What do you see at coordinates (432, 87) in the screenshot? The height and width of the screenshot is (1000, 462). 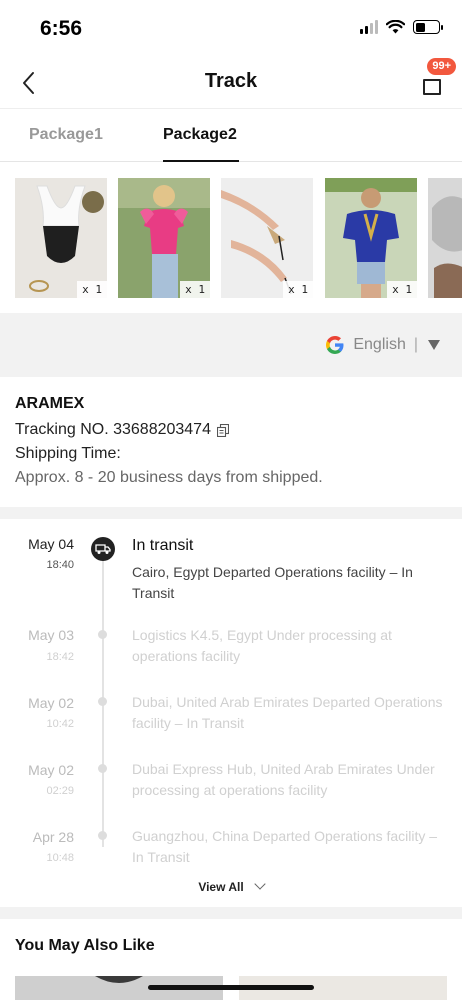 I see `shopping-bag-icon` at bounding box center [432, 87].